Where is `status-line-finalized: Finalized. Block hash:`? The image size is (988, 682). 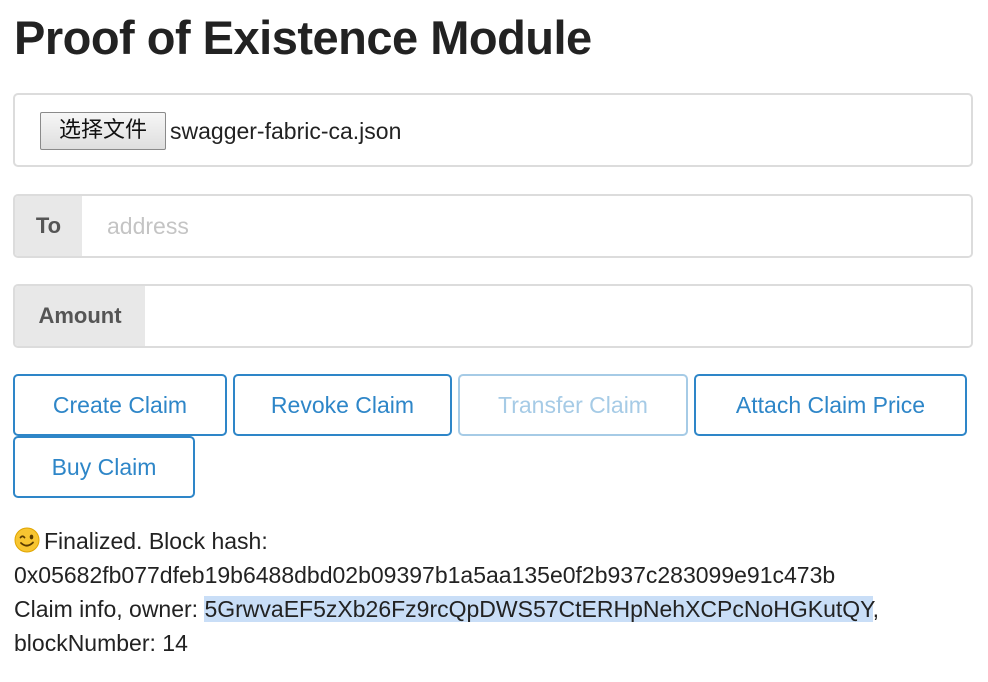 status-line-finalized: Finalized. Block hash: is located at coordinates (494, 541).